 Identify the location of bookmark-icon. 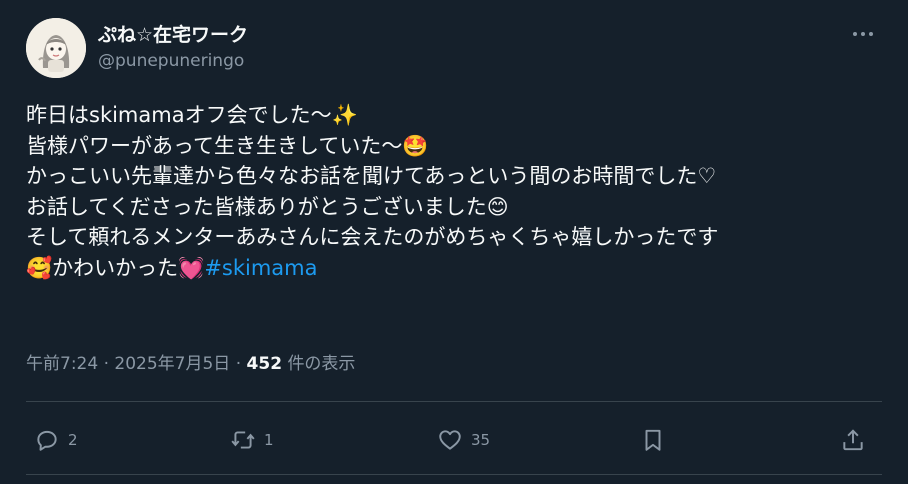
(653, 440).